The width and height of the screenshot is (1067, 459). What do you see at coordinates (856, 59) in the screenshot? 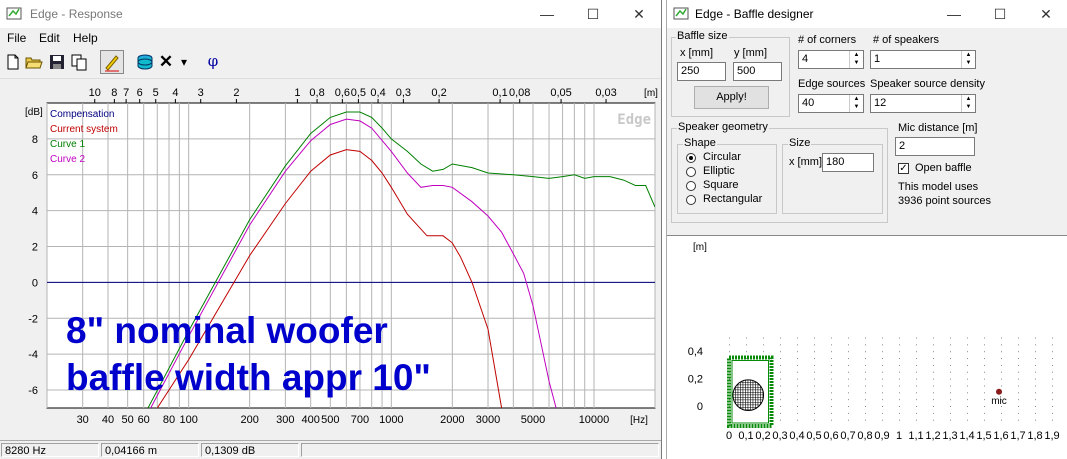
I see `corners-spin-arrows: ▲ ▼` at bounding box center [856, 59].